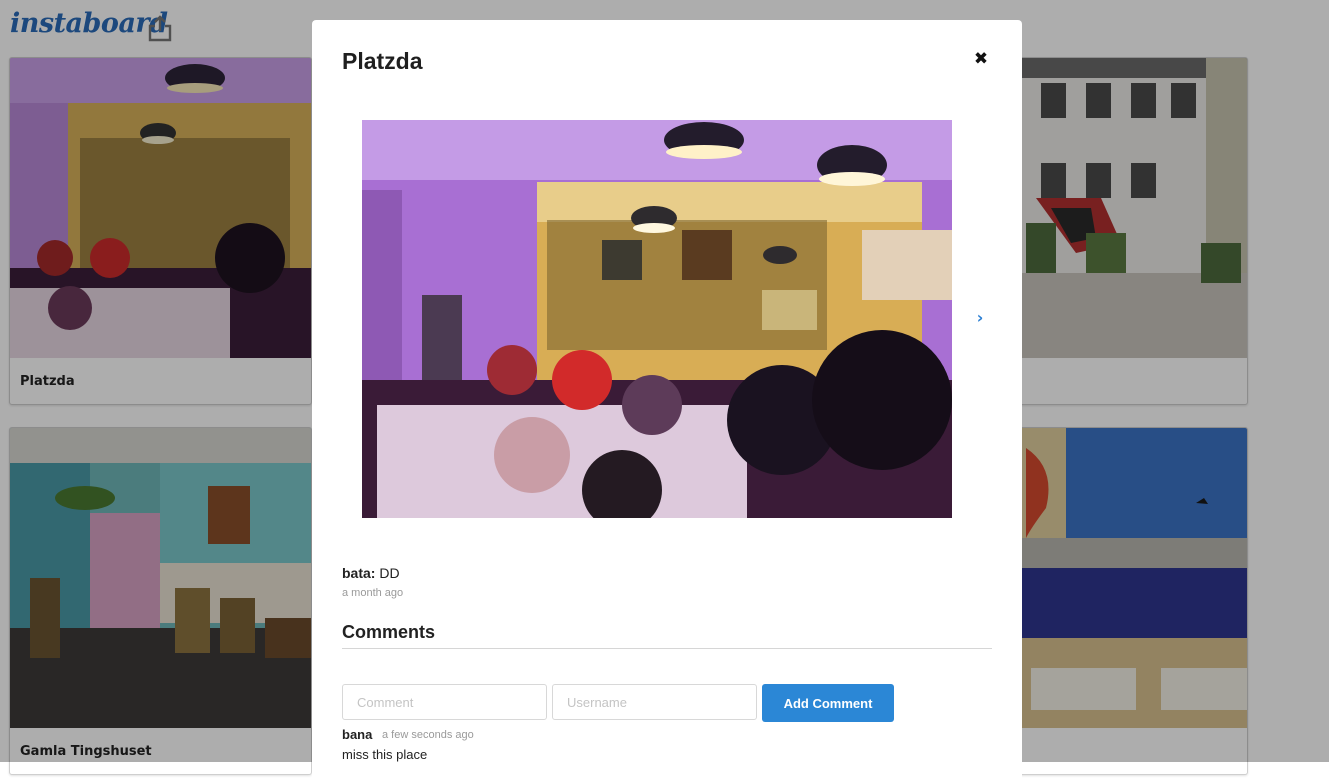  Describe the element at coordinates (373, 593) in the screenshot. I see `post-timestamp: a month ago` at that location.